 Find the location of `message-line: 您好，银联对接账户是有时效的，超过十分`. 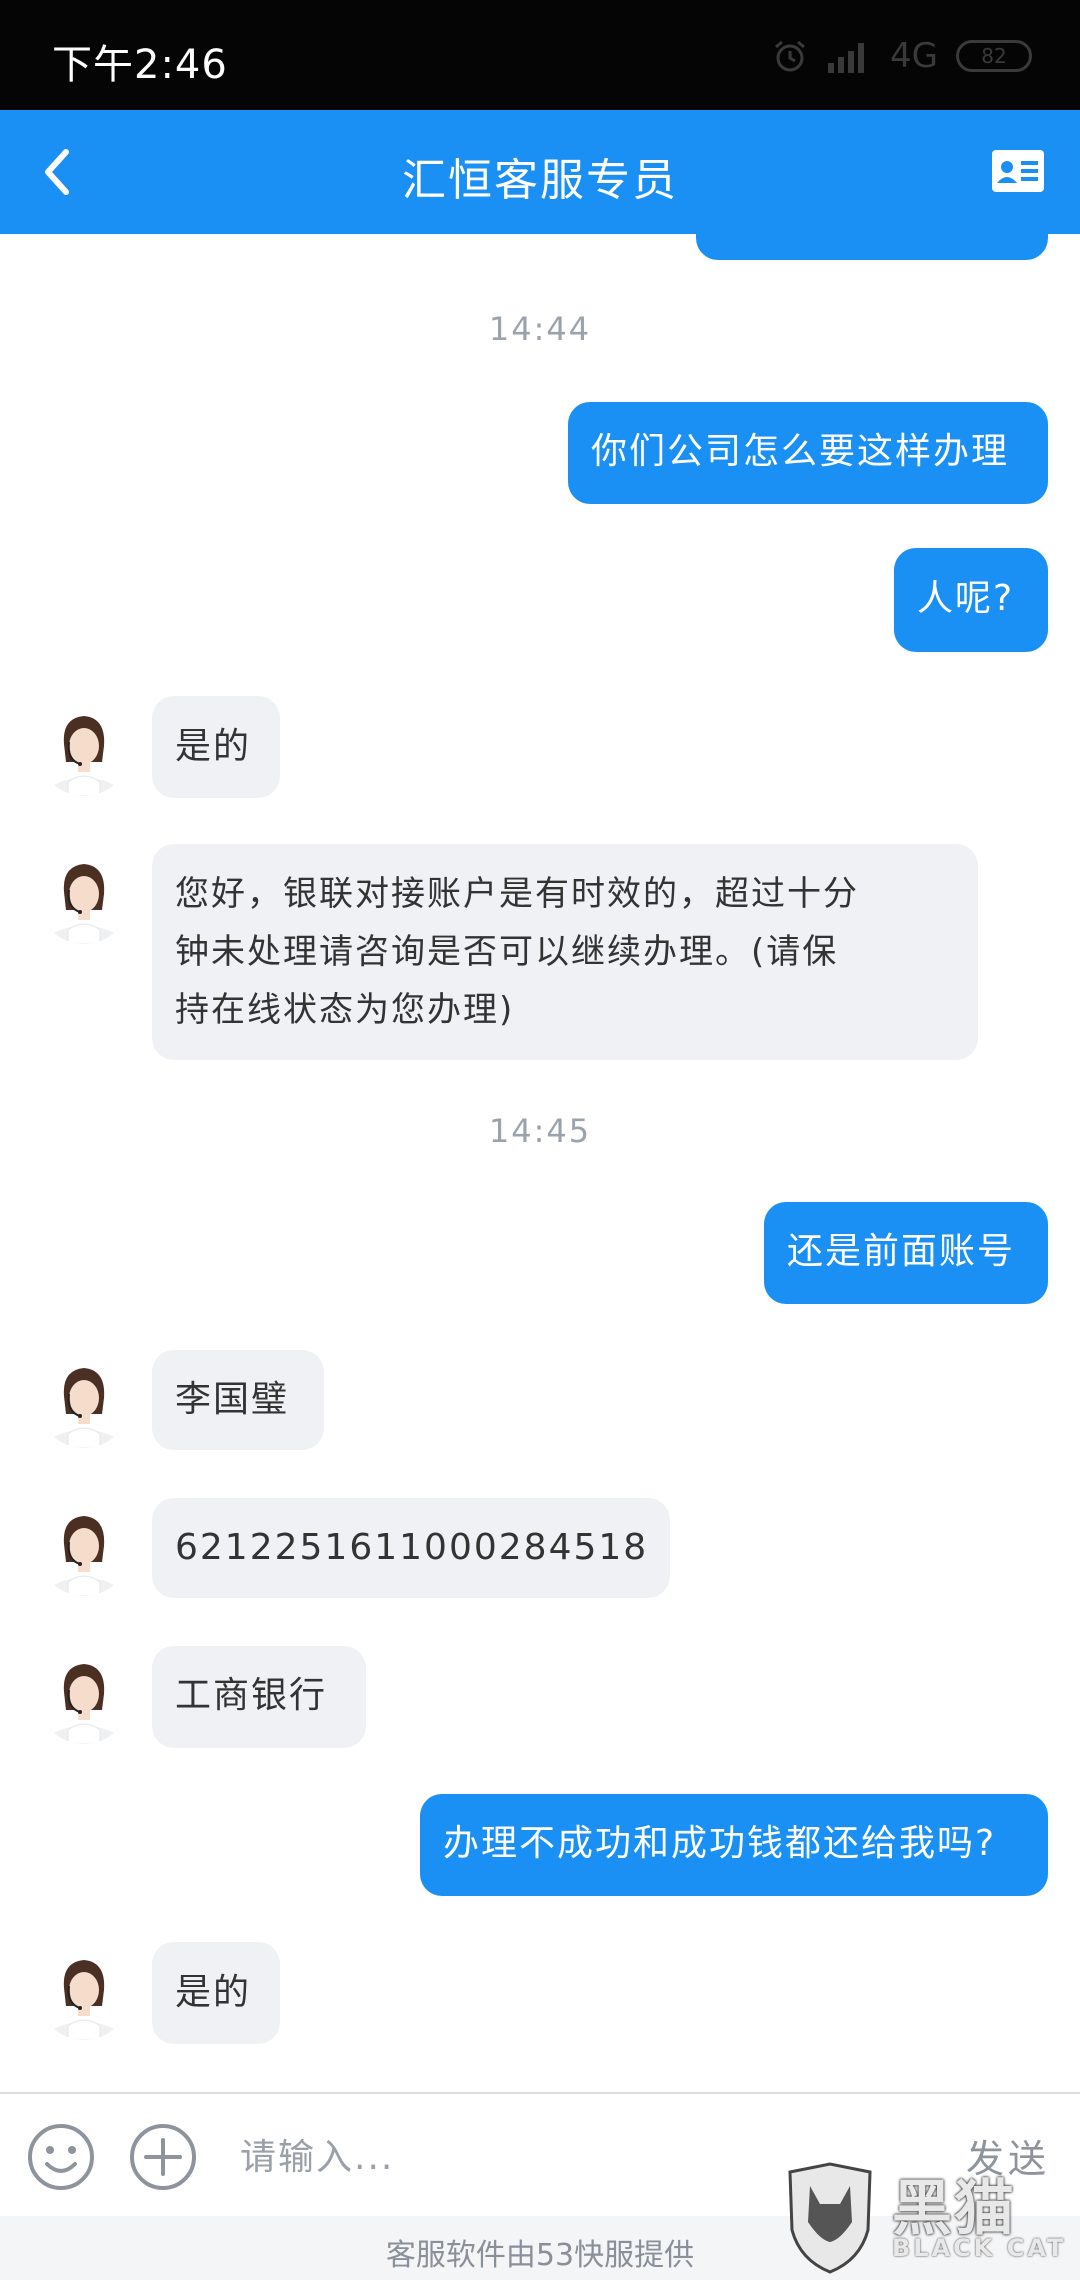

message-line: 您好，银联对接账户是有时效的，超过十分 is located at coordinates (517, 894).